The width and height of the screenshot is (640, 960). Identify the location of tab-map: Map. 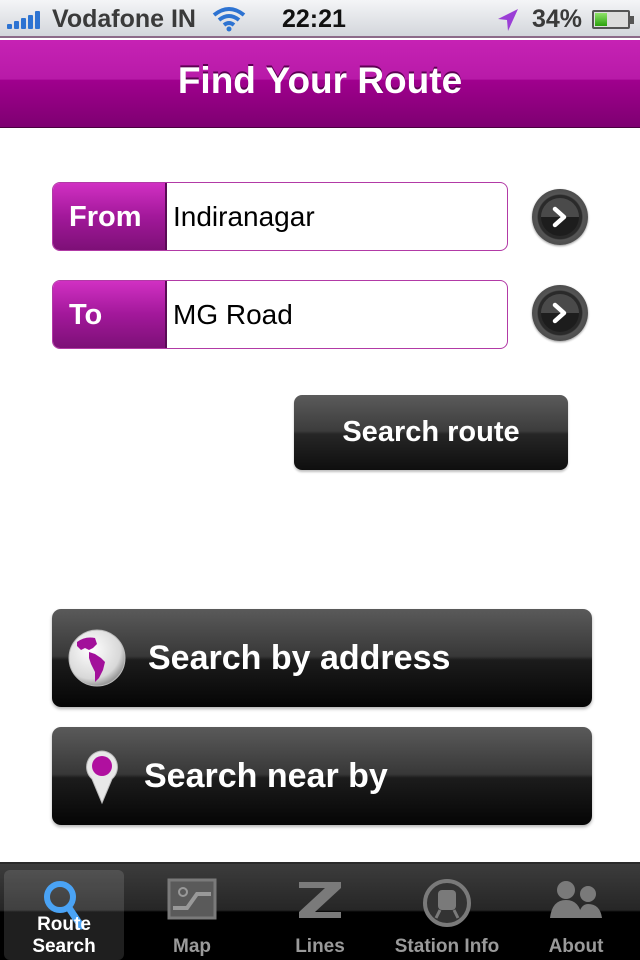
(192, 915).